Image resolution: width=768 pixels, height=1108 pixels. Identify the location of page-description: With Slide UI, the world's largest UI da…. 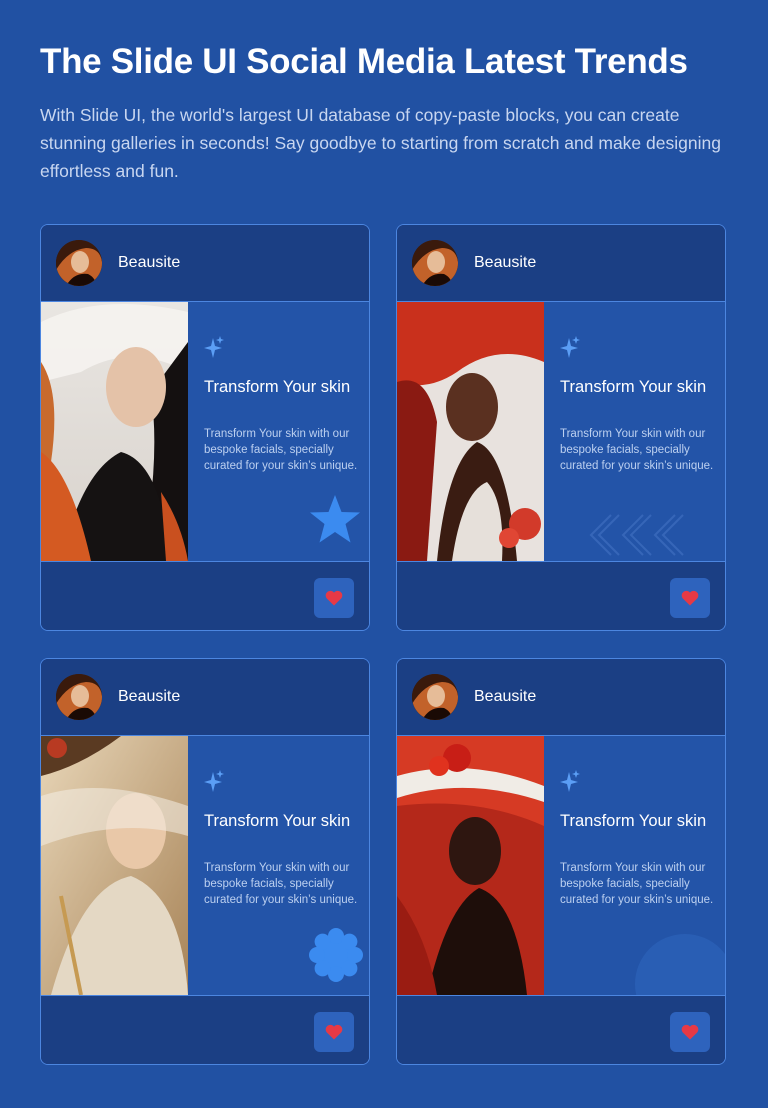
(380, 143).